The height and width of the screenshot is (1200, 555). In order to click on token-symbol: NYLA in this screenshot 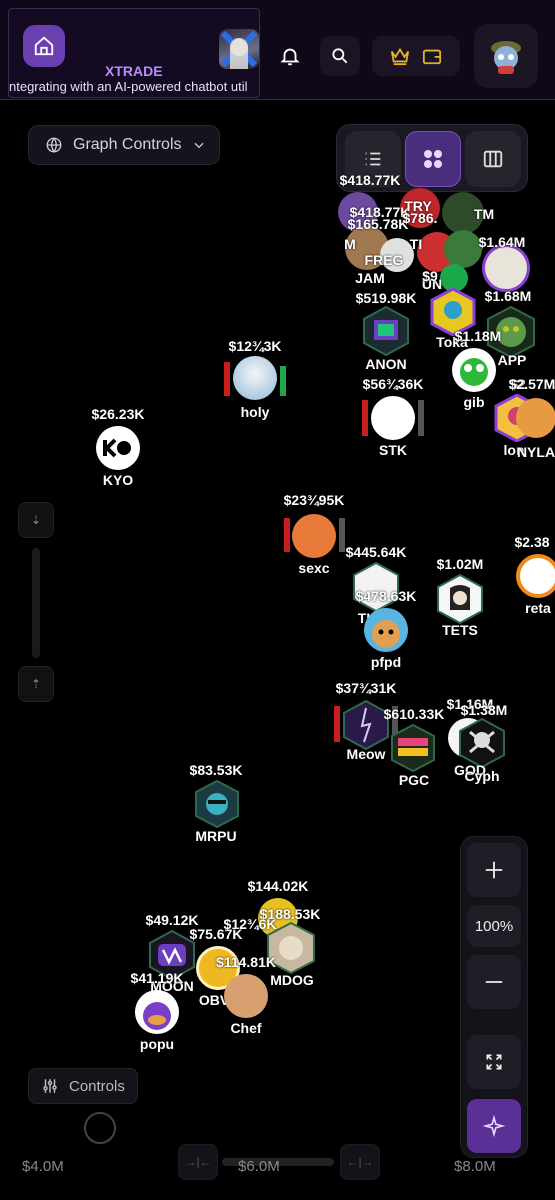, I will do `click(535, 452)`.